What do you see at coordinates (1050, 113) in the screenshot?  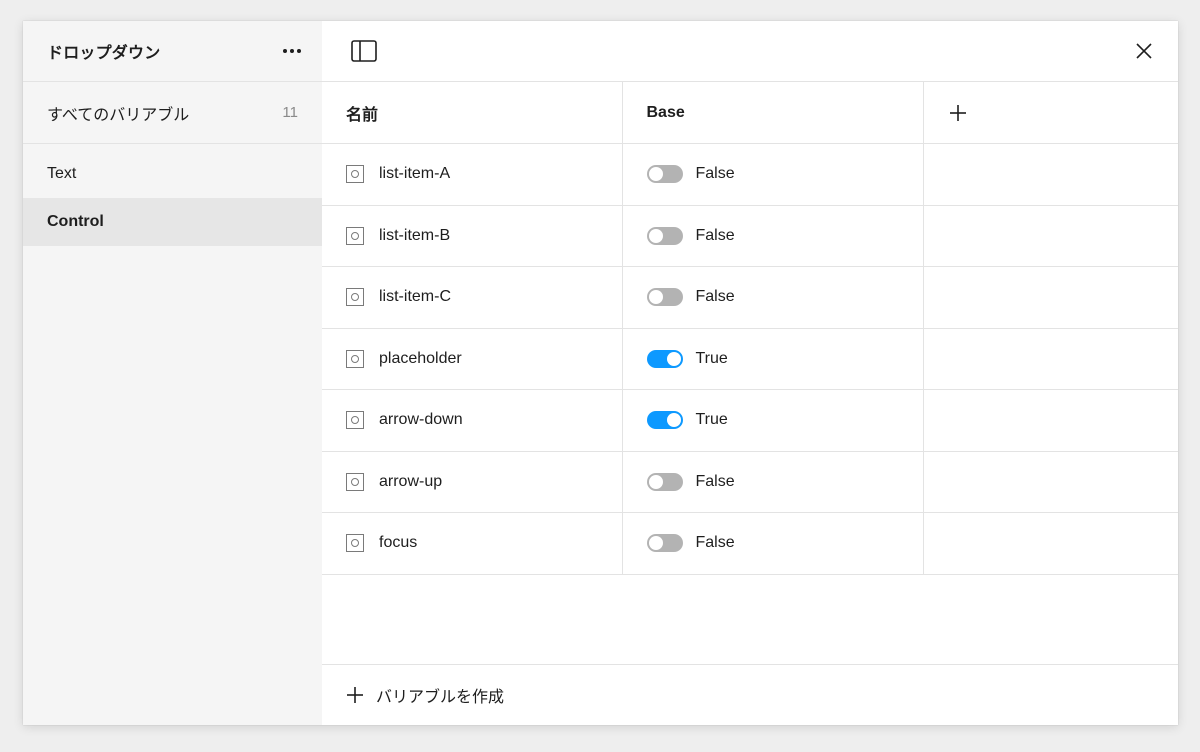 I see `add-mode-cell` at bounding box center [1050, 113].